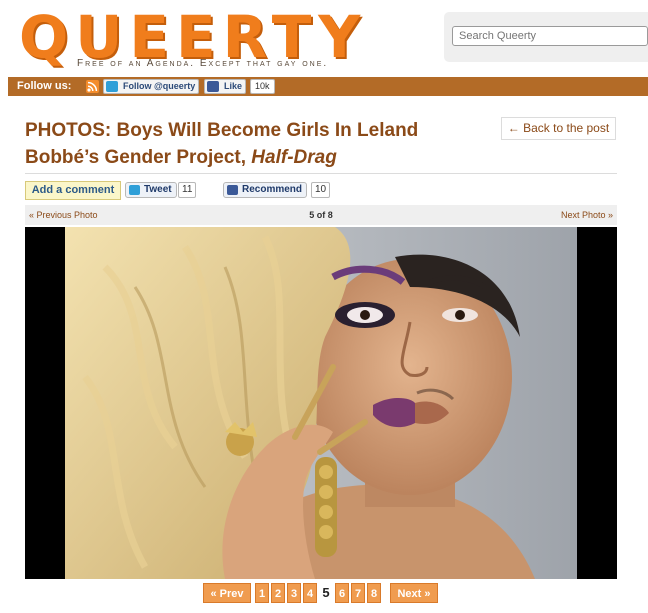 Image resolution: width=648 pixels, height=613 pixels. What do you see at coordinates (92, 86) in the screenshot?
I see `rss-icon` at bounding box center [92, 86].